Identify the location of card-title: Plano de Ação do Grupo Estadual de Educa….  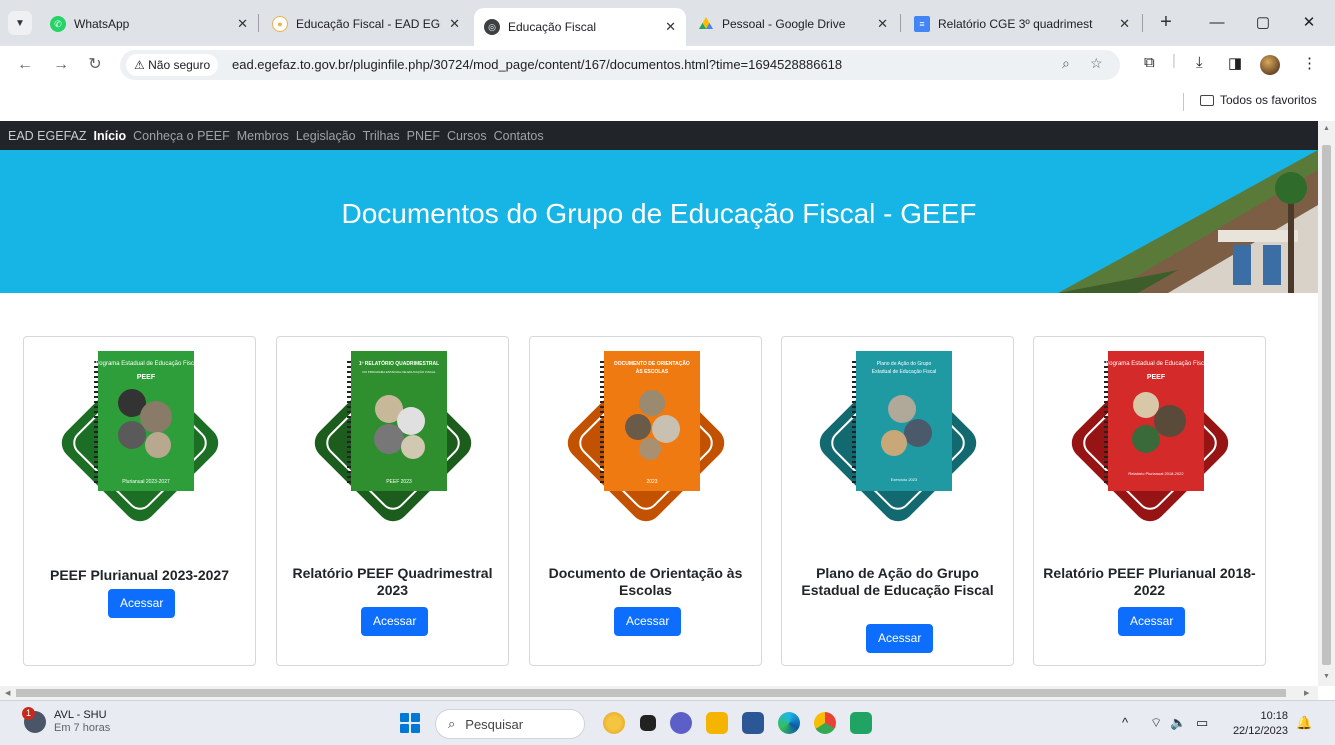
(897, 581).